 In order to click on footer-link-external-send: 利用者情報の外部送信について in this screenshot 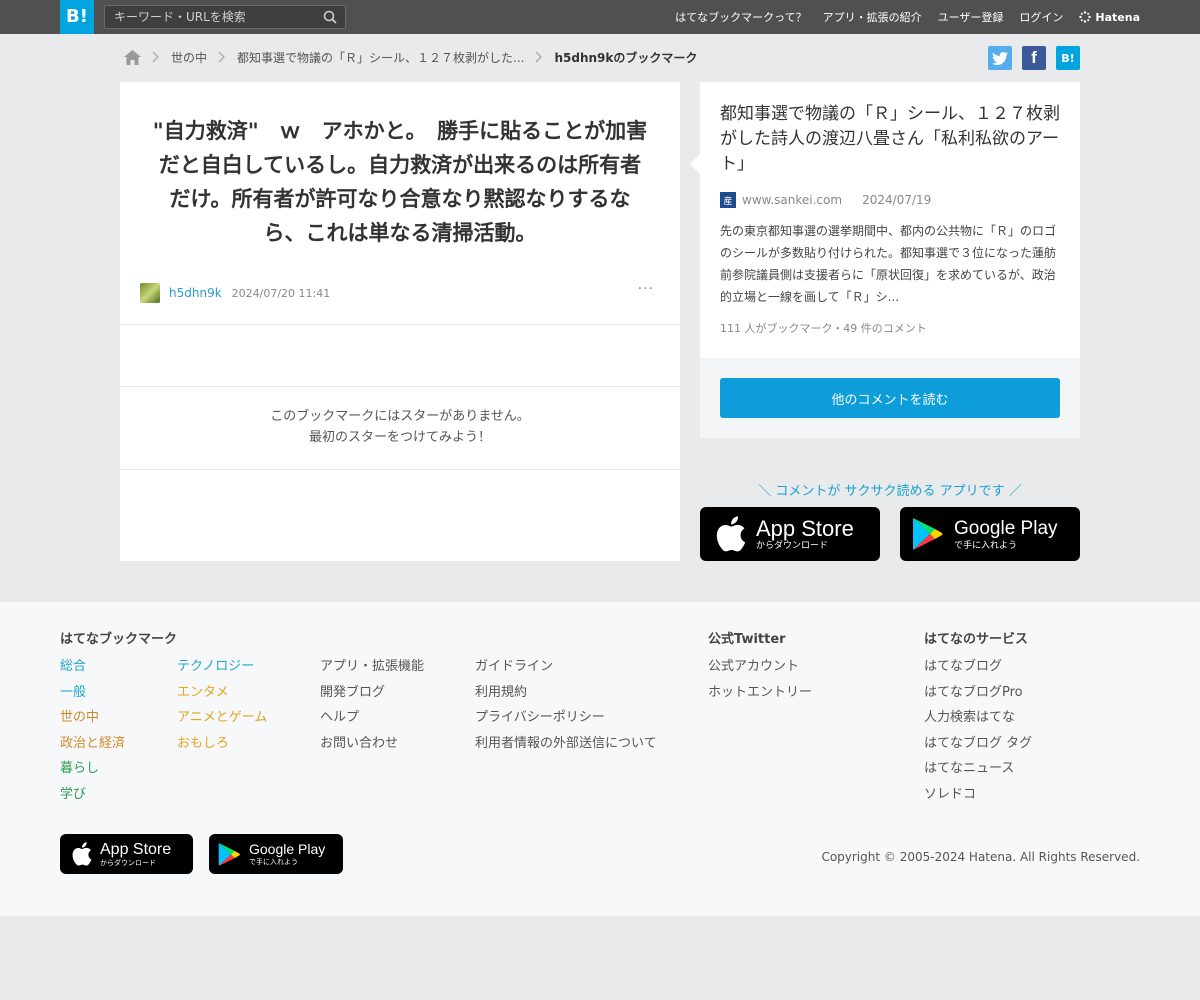, I will do `click(566, 744)`.